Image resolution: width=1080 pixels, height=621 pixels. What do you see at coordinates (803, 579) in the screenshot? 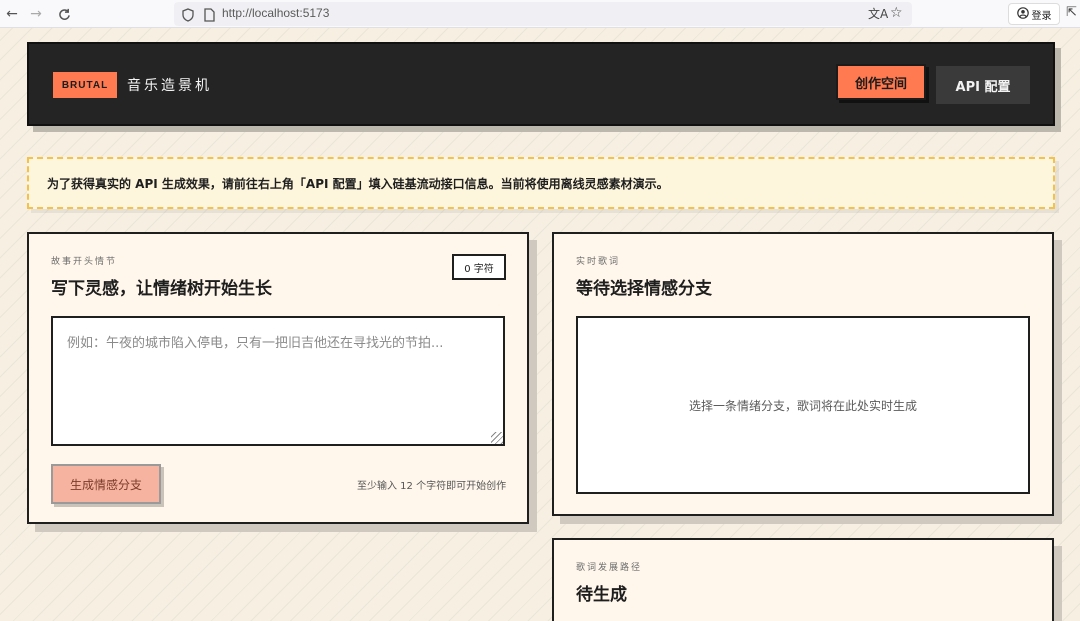
I see `lyrics-path-card: 歌词发展路径 待生成` at bounding box center [803, 579].